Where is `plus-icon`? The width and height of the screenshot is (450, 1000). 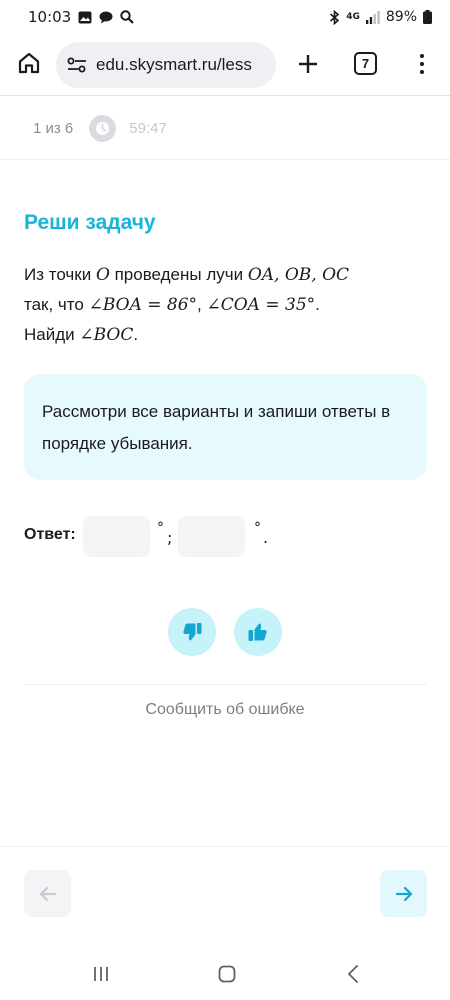 plus-icon is located at coordinates (308, 64).